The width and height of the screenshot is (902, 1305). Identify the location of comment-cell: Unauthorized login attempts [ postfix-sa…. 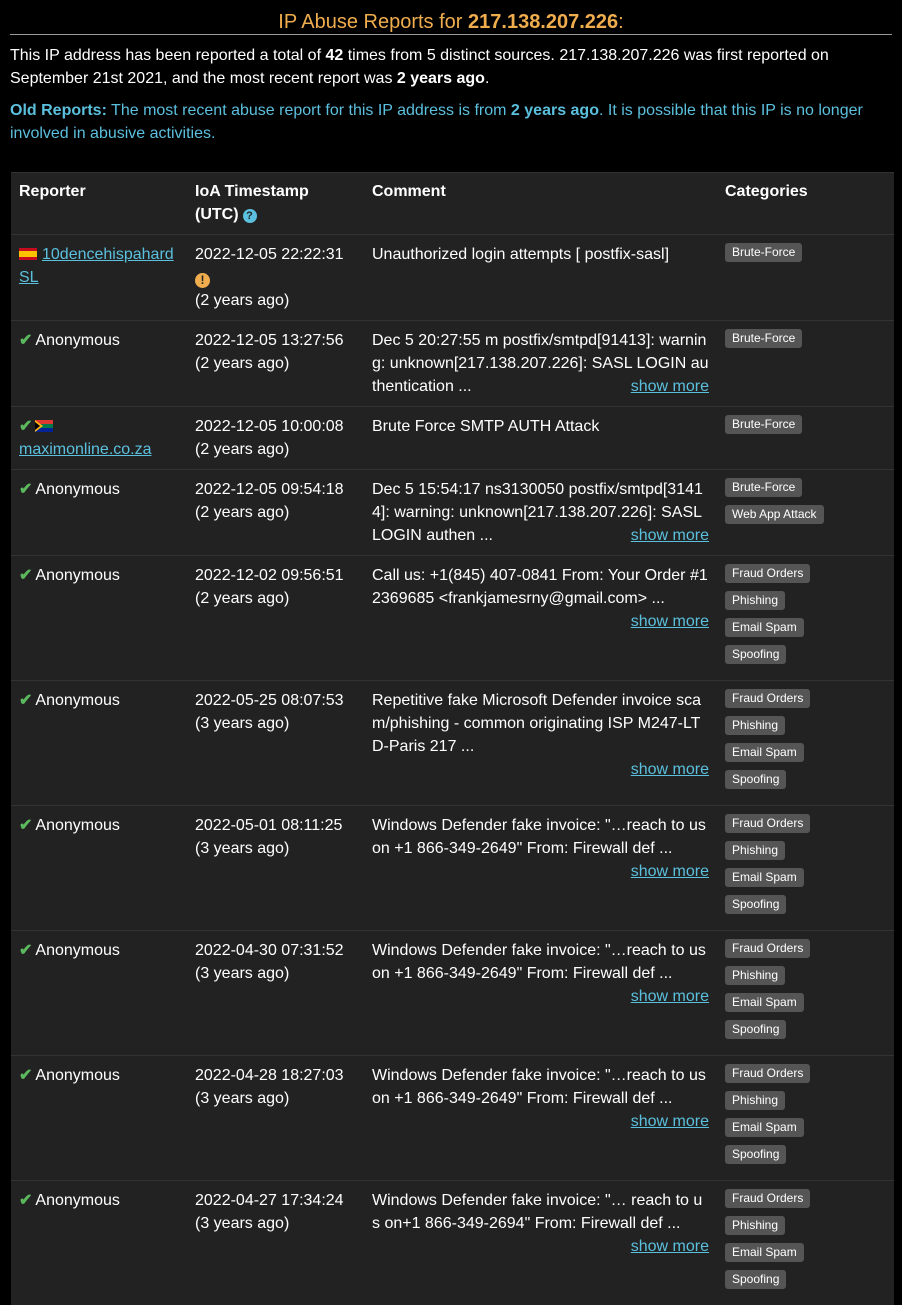
(540, 278).